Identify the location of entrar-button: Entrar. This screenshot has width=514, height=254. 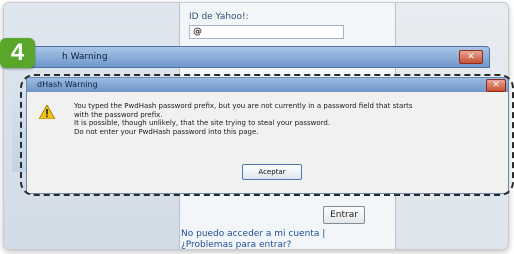
(344, 215).